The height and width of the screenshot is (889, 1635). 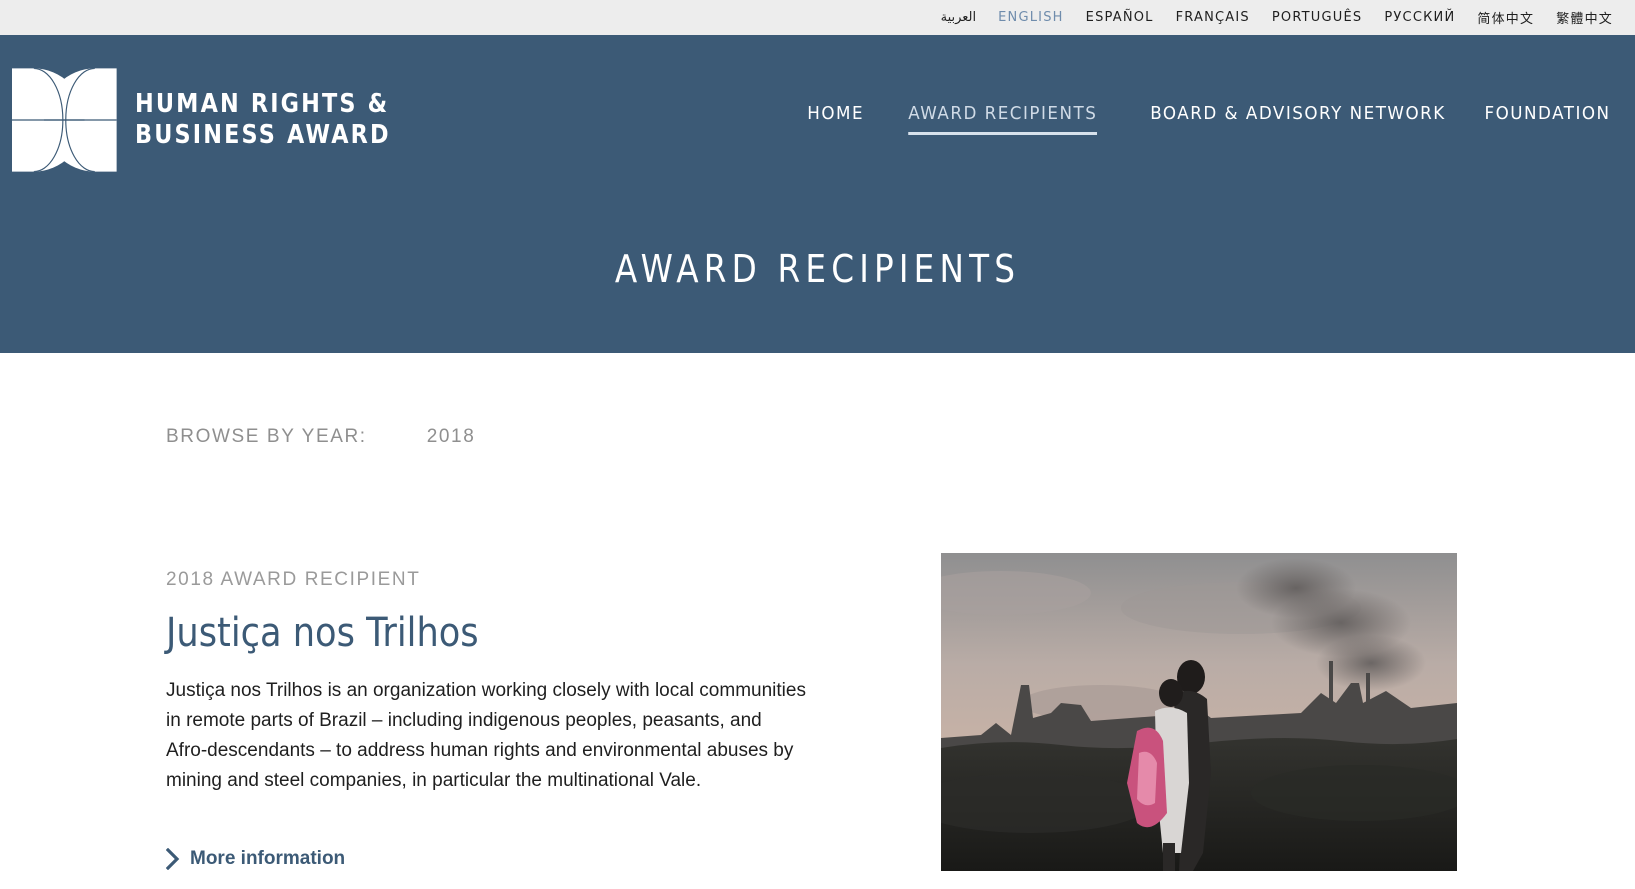 I want to click on more-information-label: More information, so click(x=268, y=858).